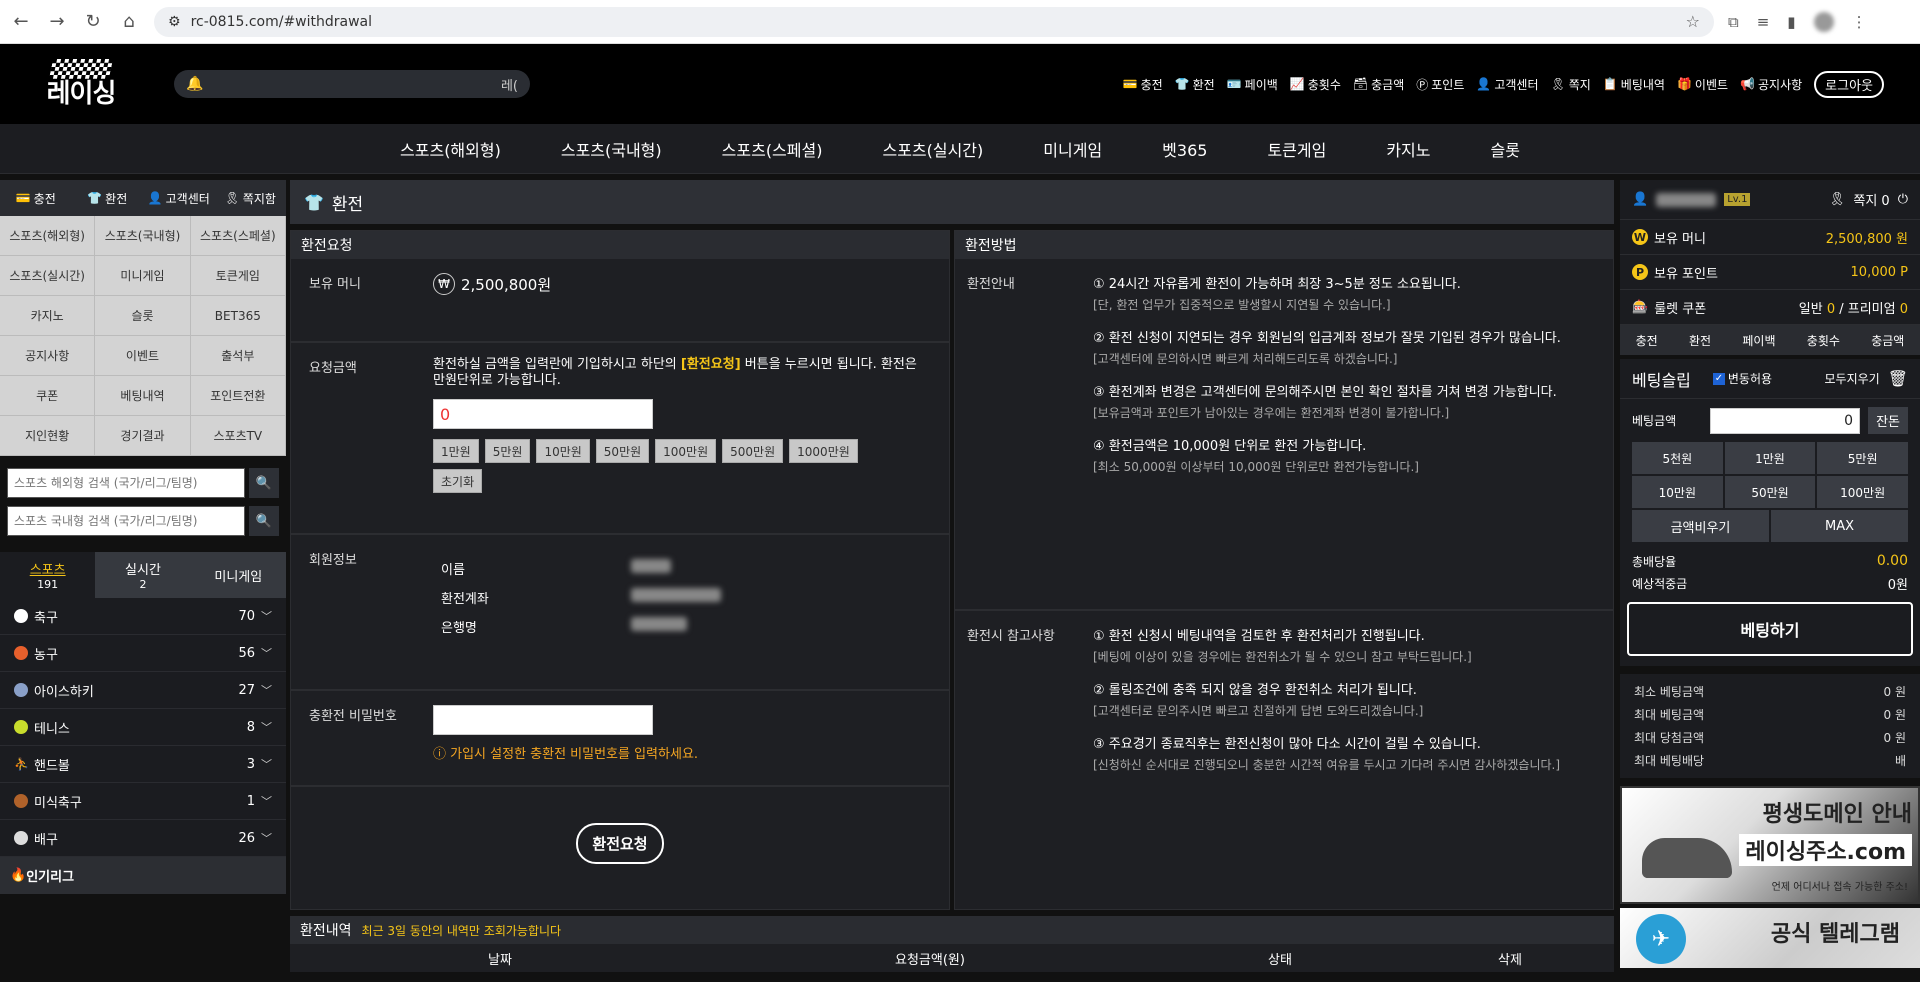  I want to click on grid-item: 스포츠(해외형), so click(48, 236).